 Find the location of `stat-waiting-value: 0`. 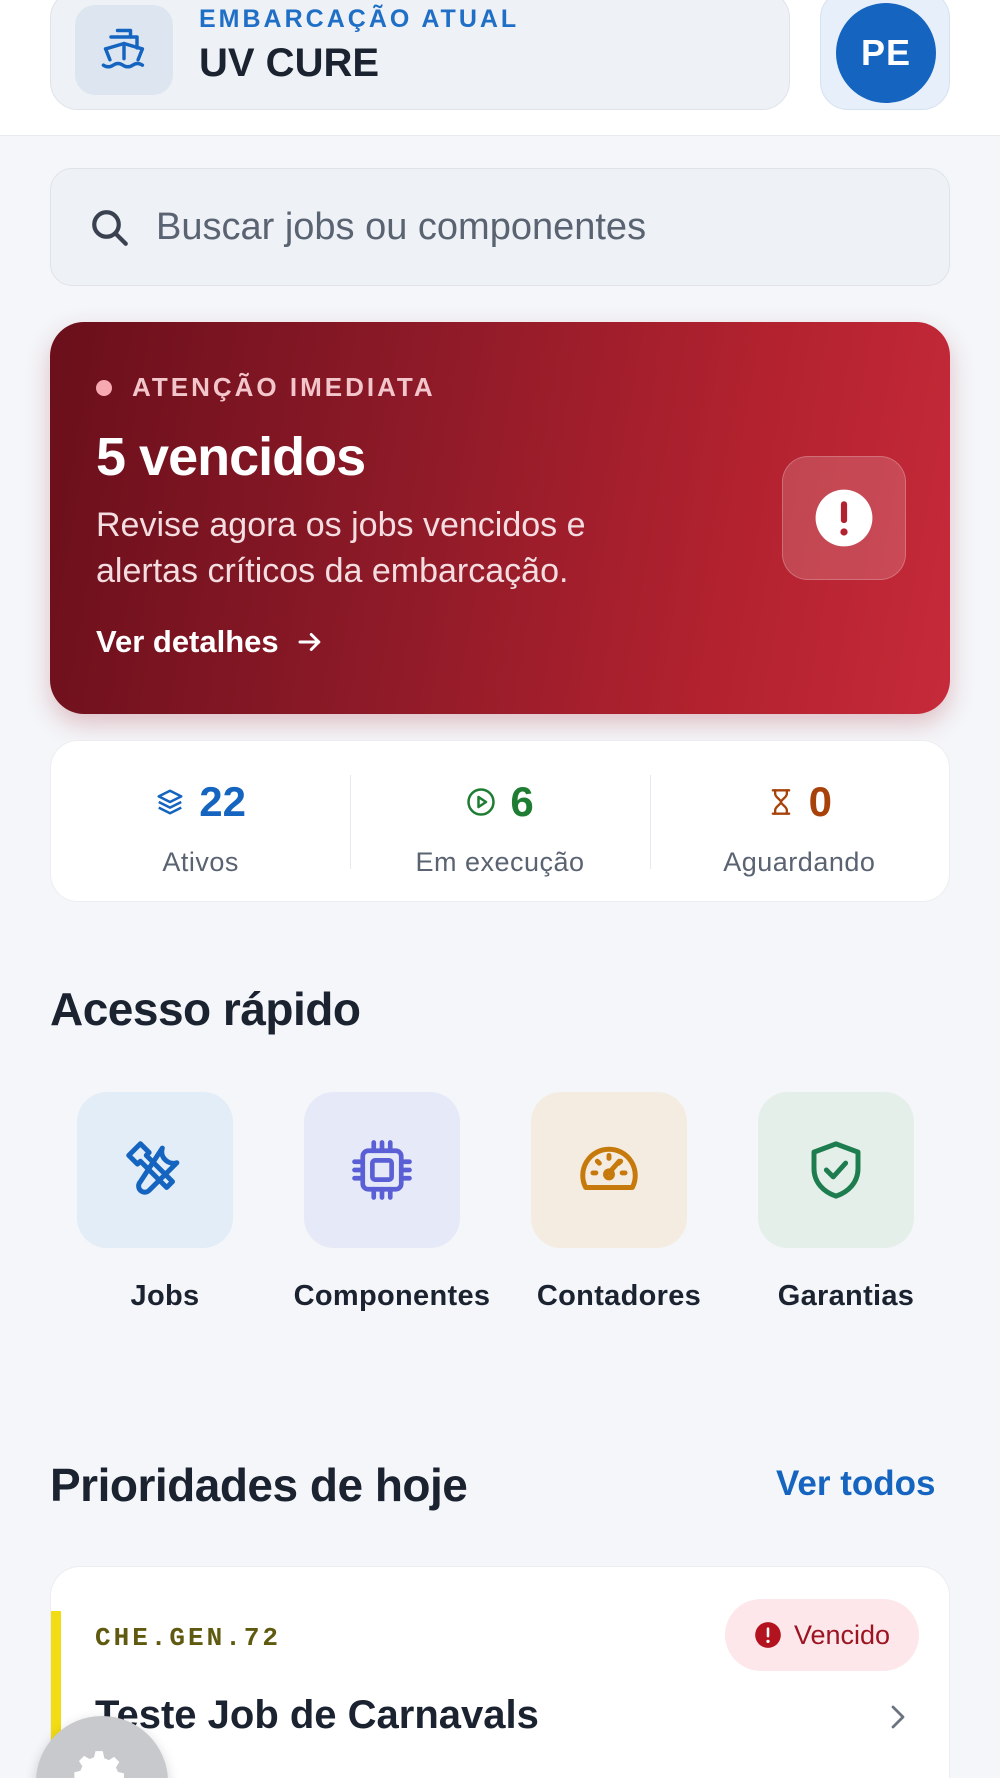

stat-waiting-value: 0 is located at coordinates (820, 801).